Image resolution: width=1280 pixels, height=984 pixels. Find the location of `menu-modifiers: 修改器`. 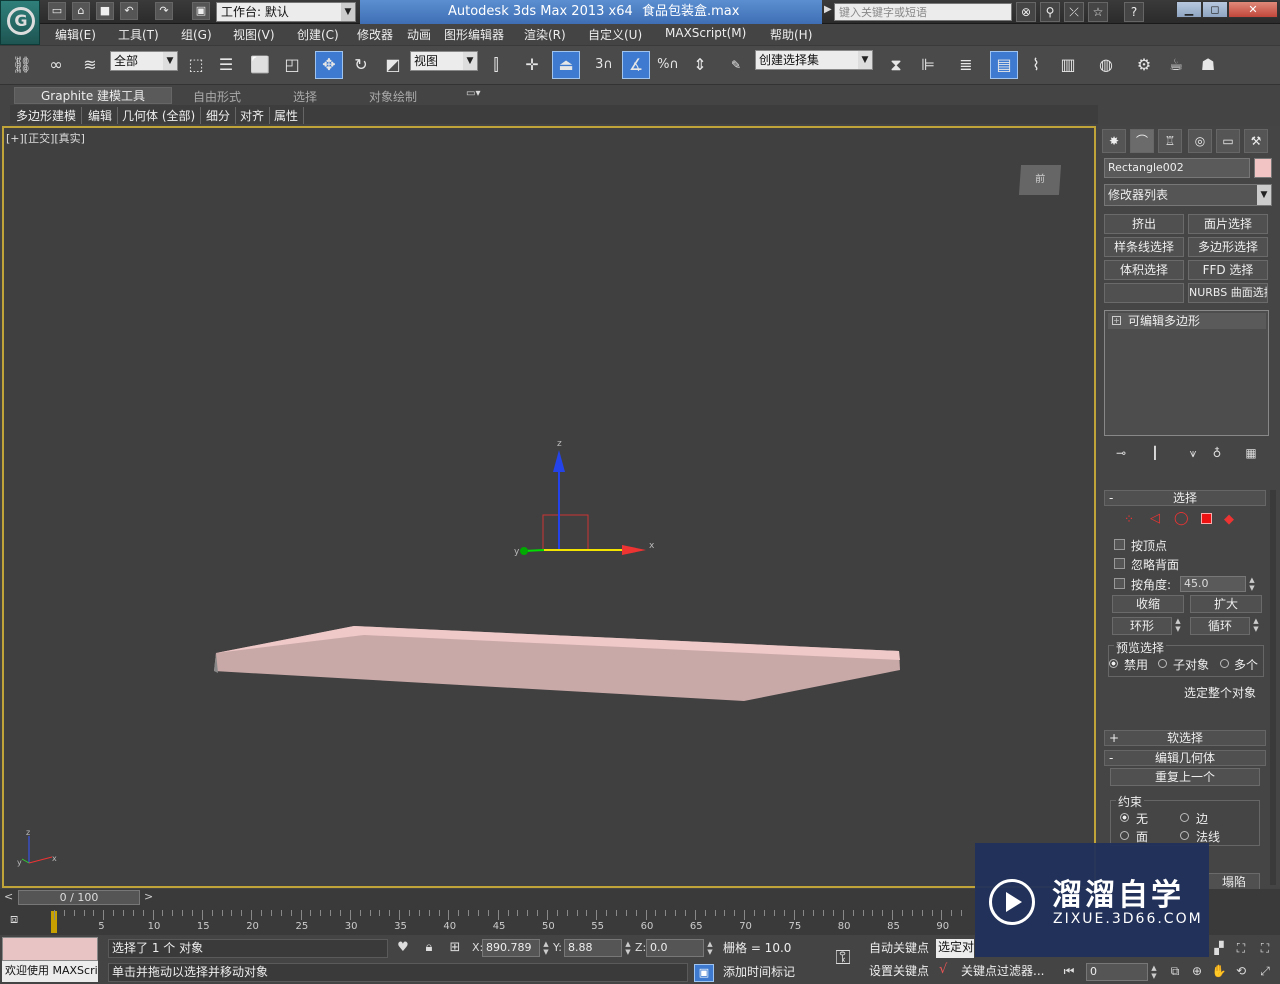

menu-modifiers: 修改器 is located at coordinates (375, 34).